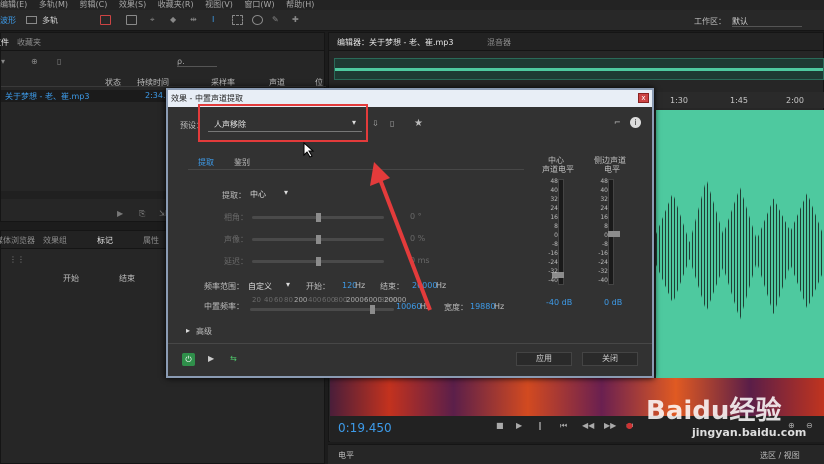 This screenshot has width=824, height=464. Describe the element at coordinates (300, 4) in the screenshot. I see `menu-help: 帮助(H)` at that location.